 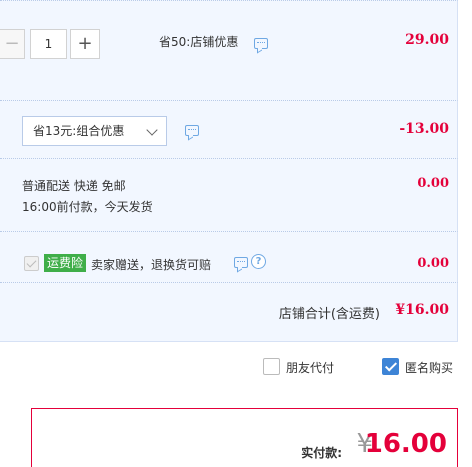 I want to click on payment-total-label: 实付款:, so click(x=321, y=453).